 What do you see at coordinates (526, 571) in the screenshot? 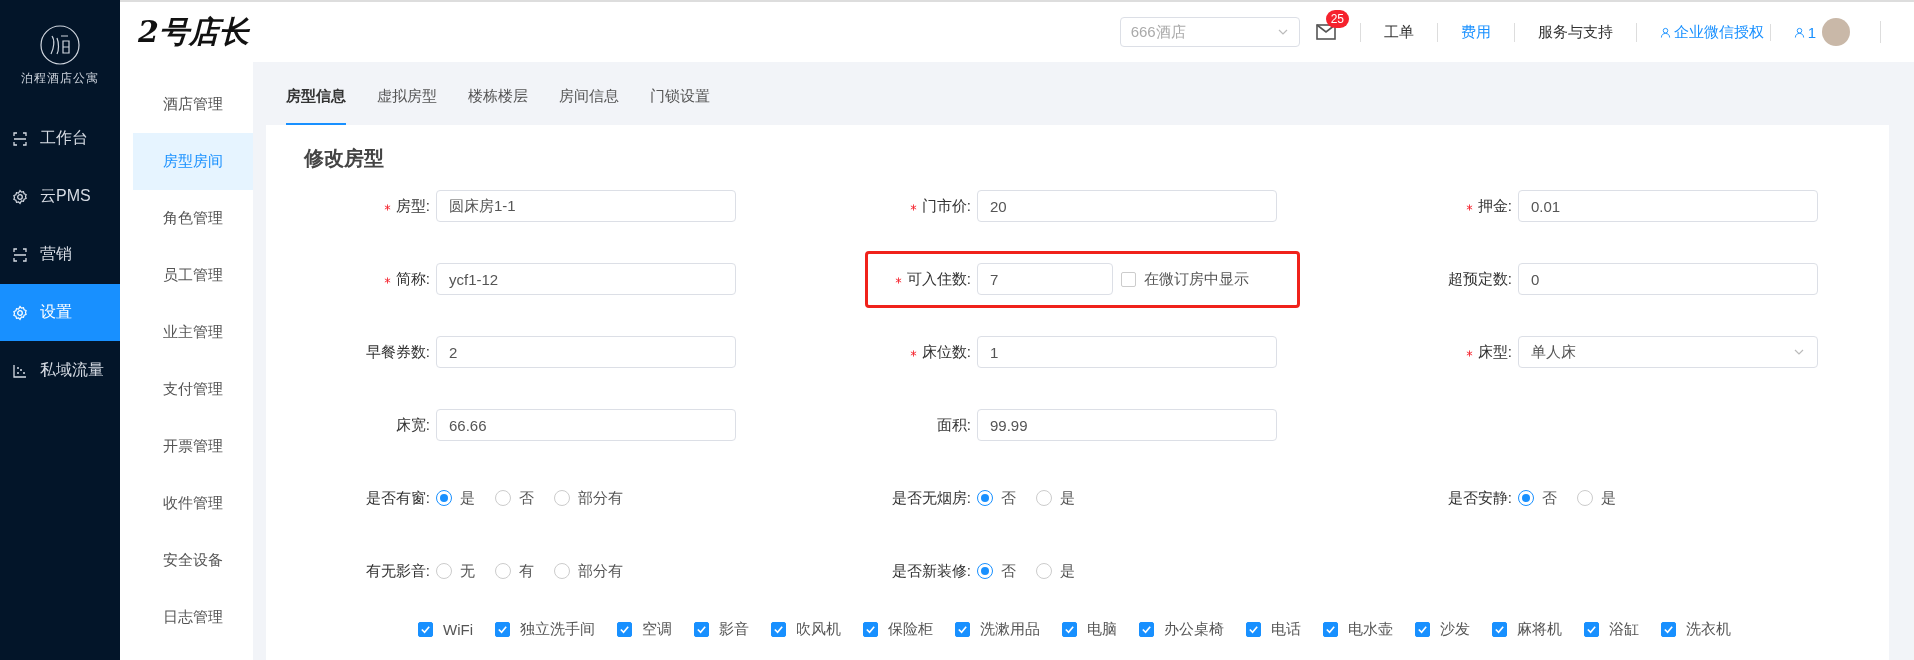
I see `radio-label: 有` at bounding box center [526, 571].